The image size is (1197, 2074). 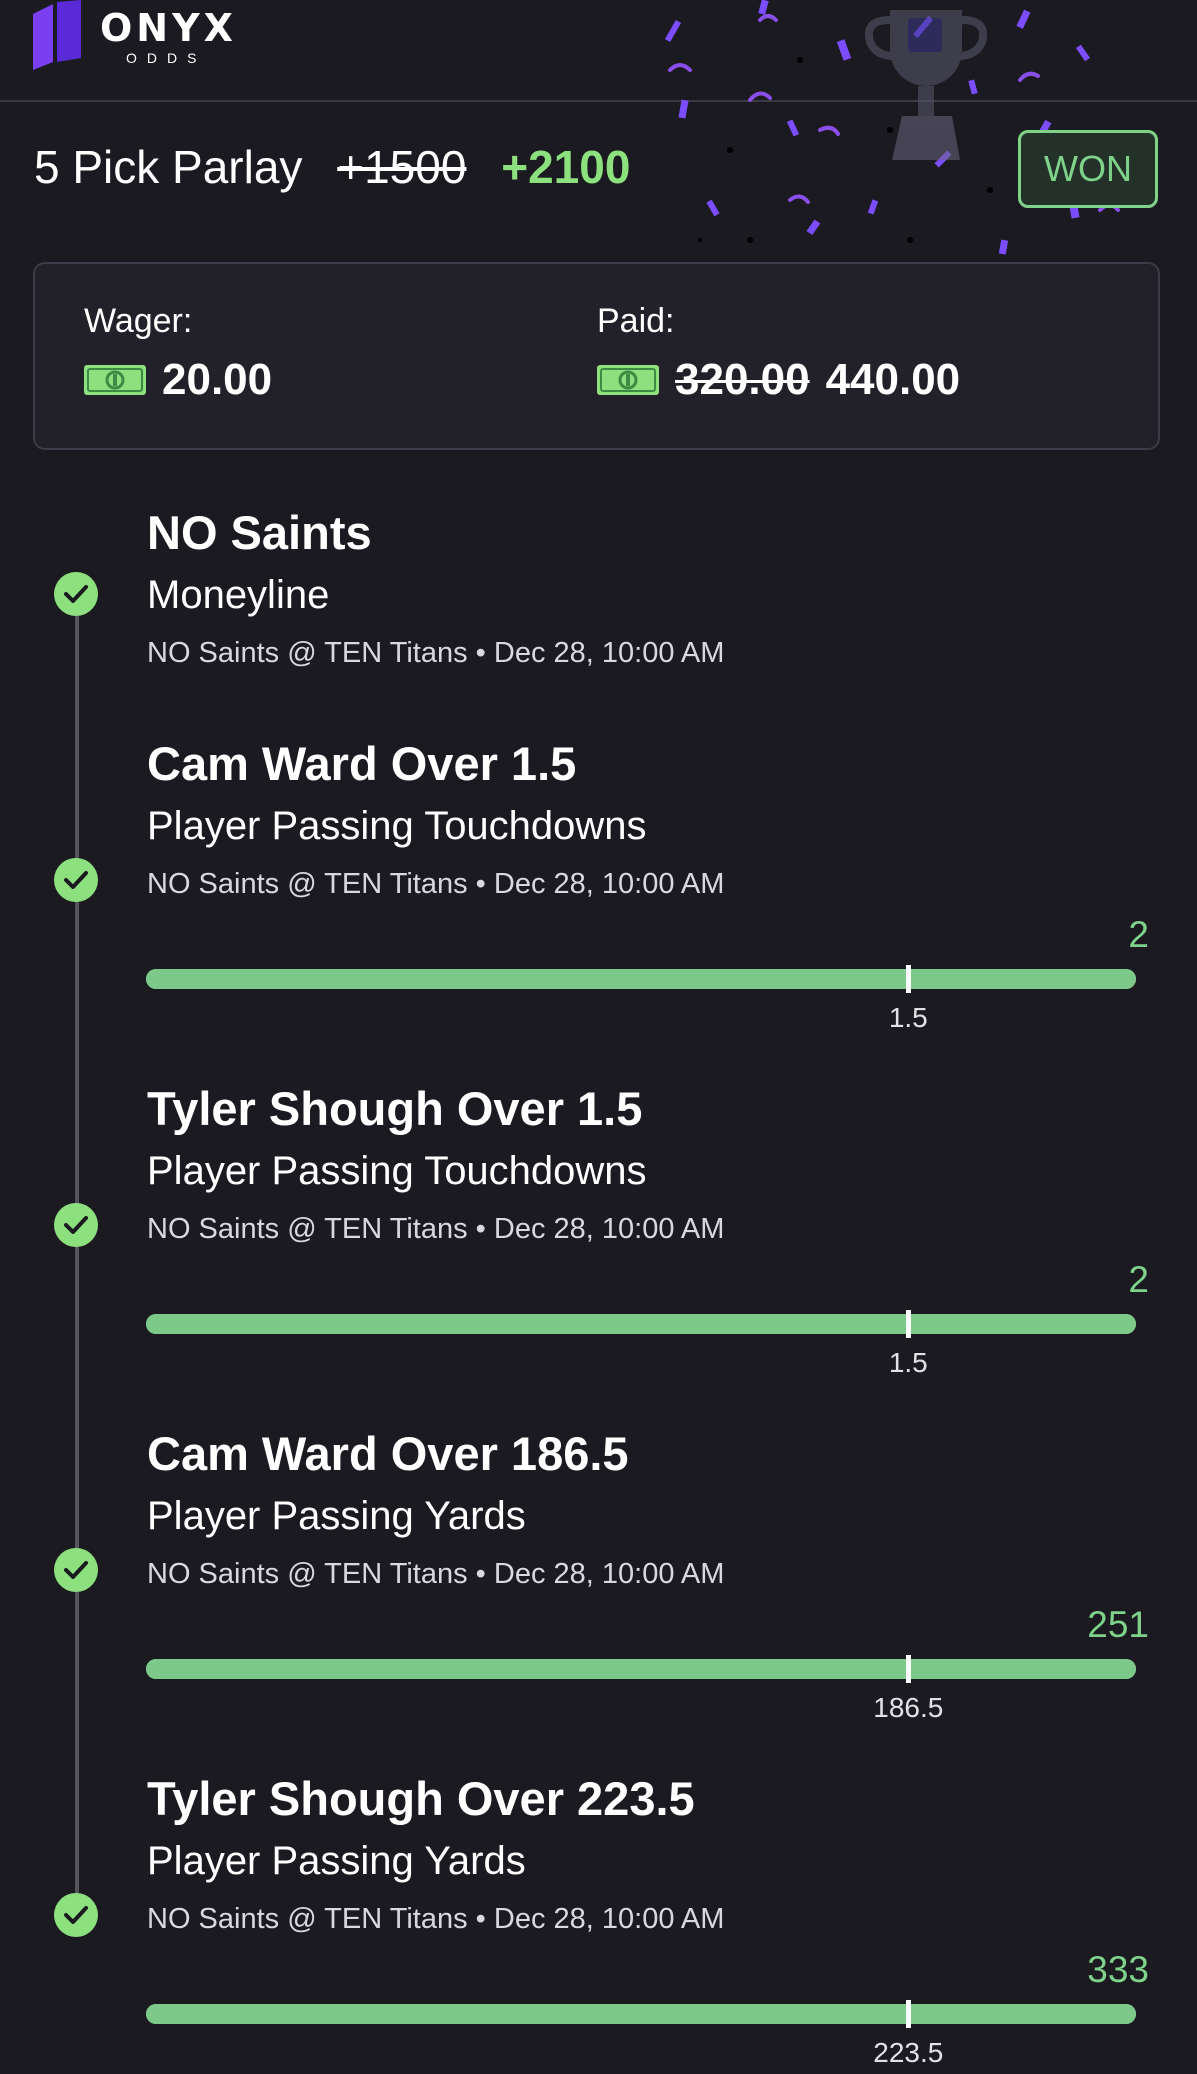 I want to click on wager-amount: 20.00, so click(x=217, y=379).